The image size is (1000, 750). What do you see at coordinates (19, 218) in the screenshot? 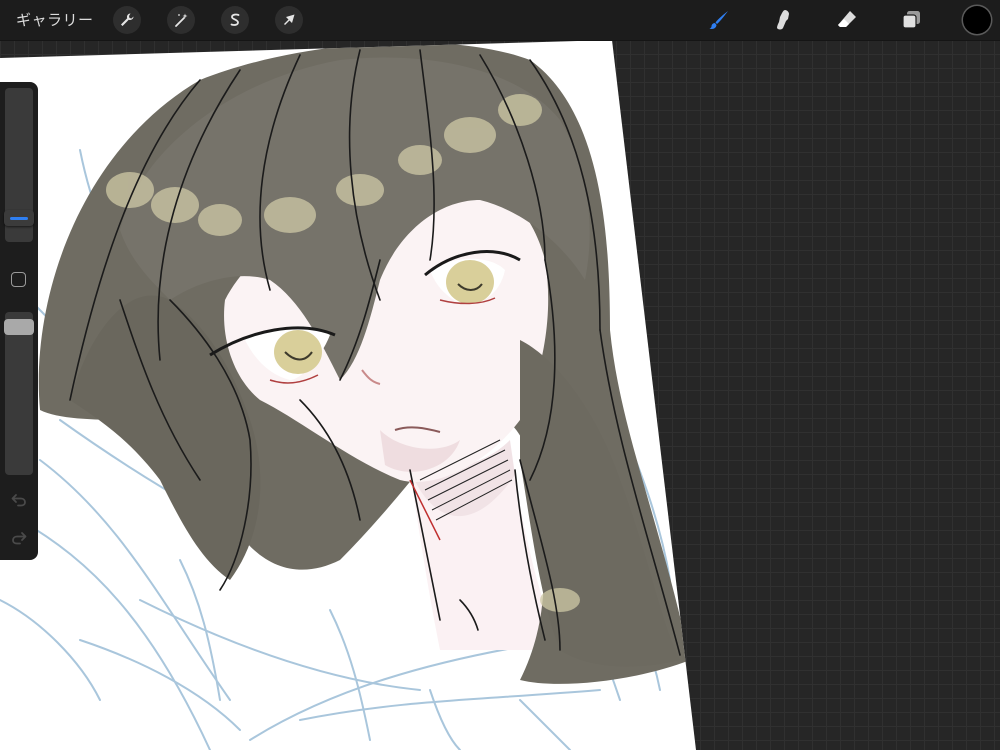
I see `brush-size-knob` at bounding box center [19, 218].